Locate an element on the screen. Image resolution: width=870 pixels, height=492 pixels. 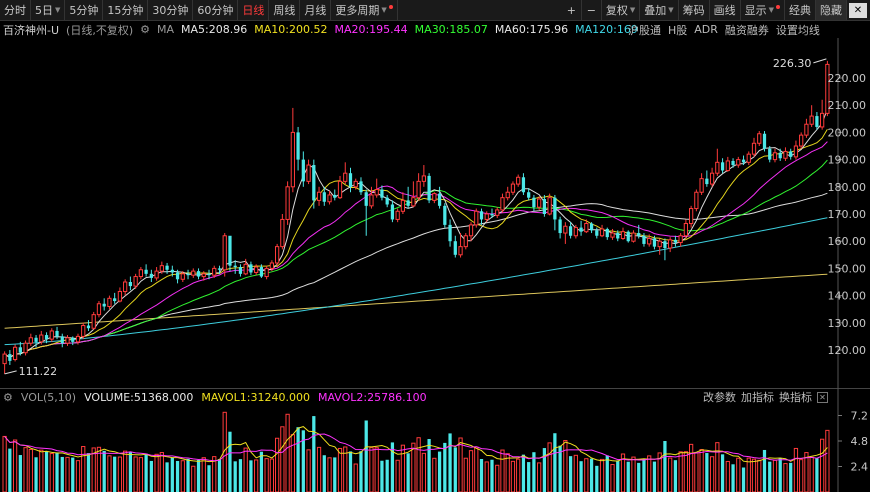
period-tab: 15分钟 is located at coordinates (126, 10).